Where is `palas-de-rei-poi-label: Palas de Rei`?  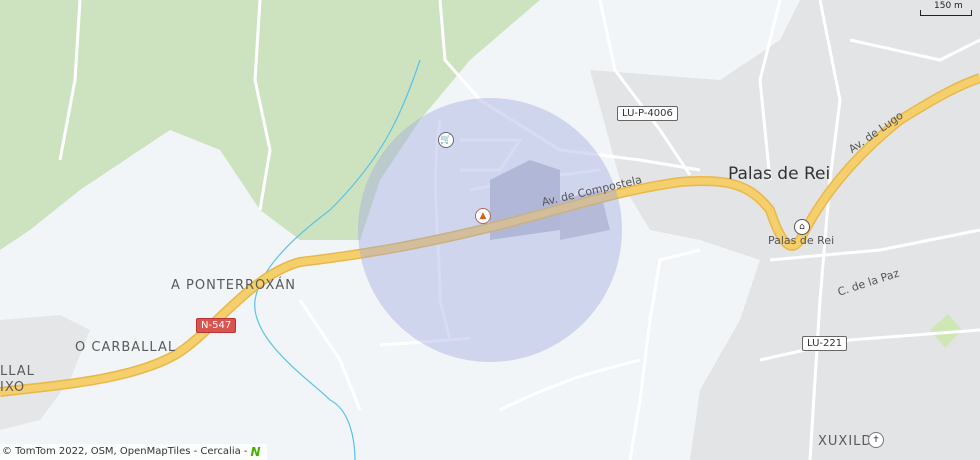 palas-de-rei-poi-label: Palas de Rei is located at coordinates (801, 240).